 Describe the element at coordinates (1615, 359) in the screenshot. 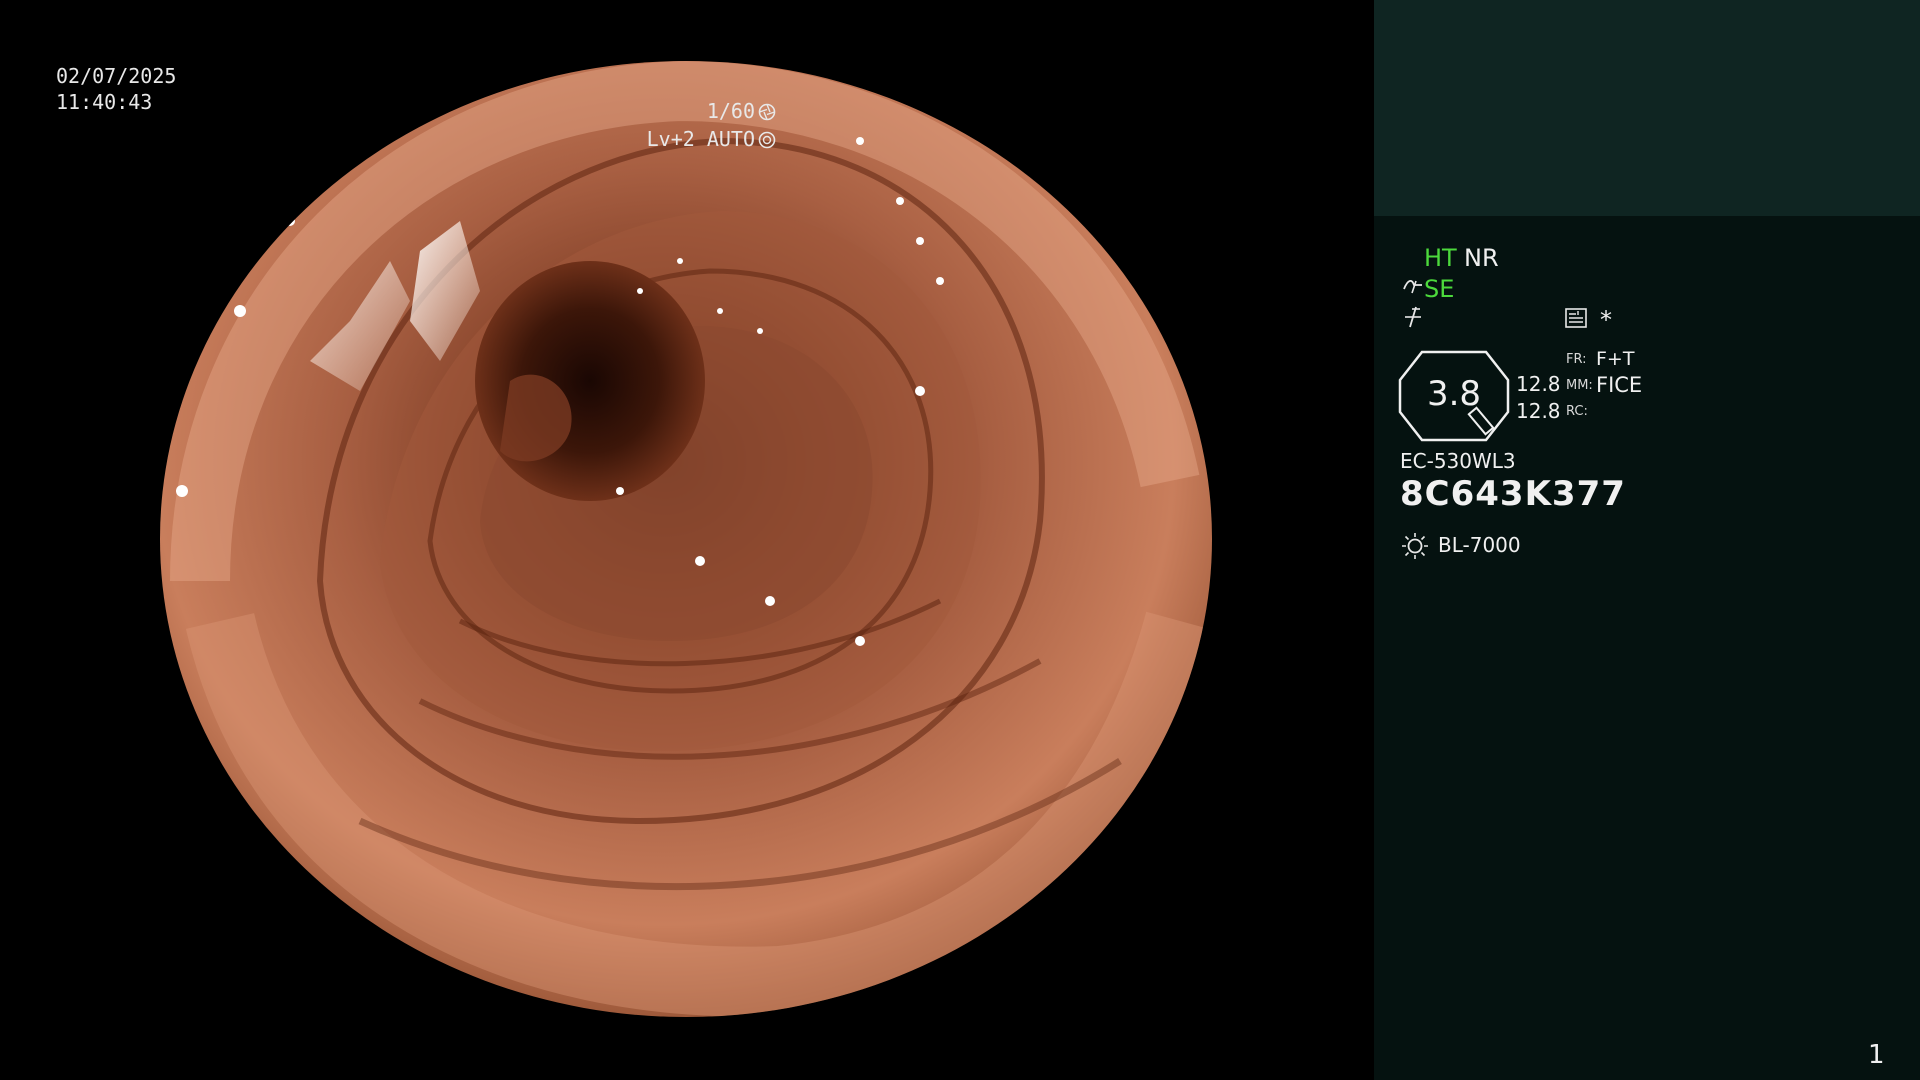

I see `fr-value: F+T` at that location.